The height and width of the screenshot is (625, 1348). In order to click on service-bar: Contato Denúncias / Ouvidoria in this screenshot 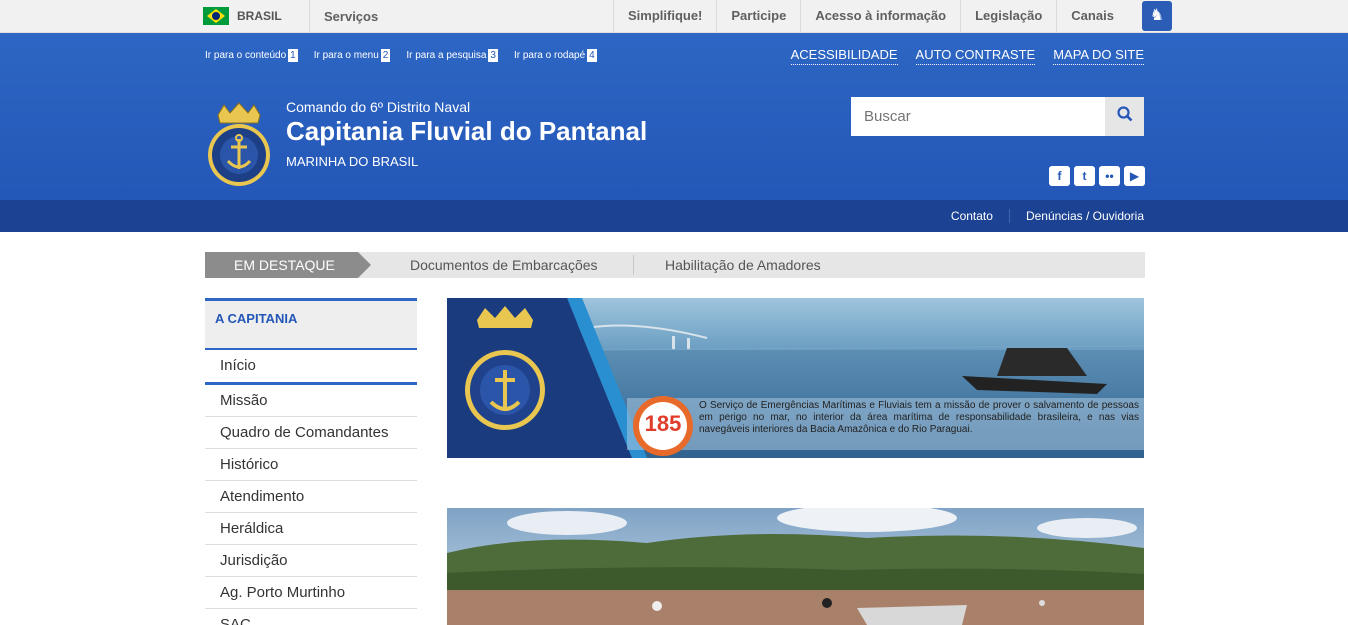, I will do `click(674, 216)`.